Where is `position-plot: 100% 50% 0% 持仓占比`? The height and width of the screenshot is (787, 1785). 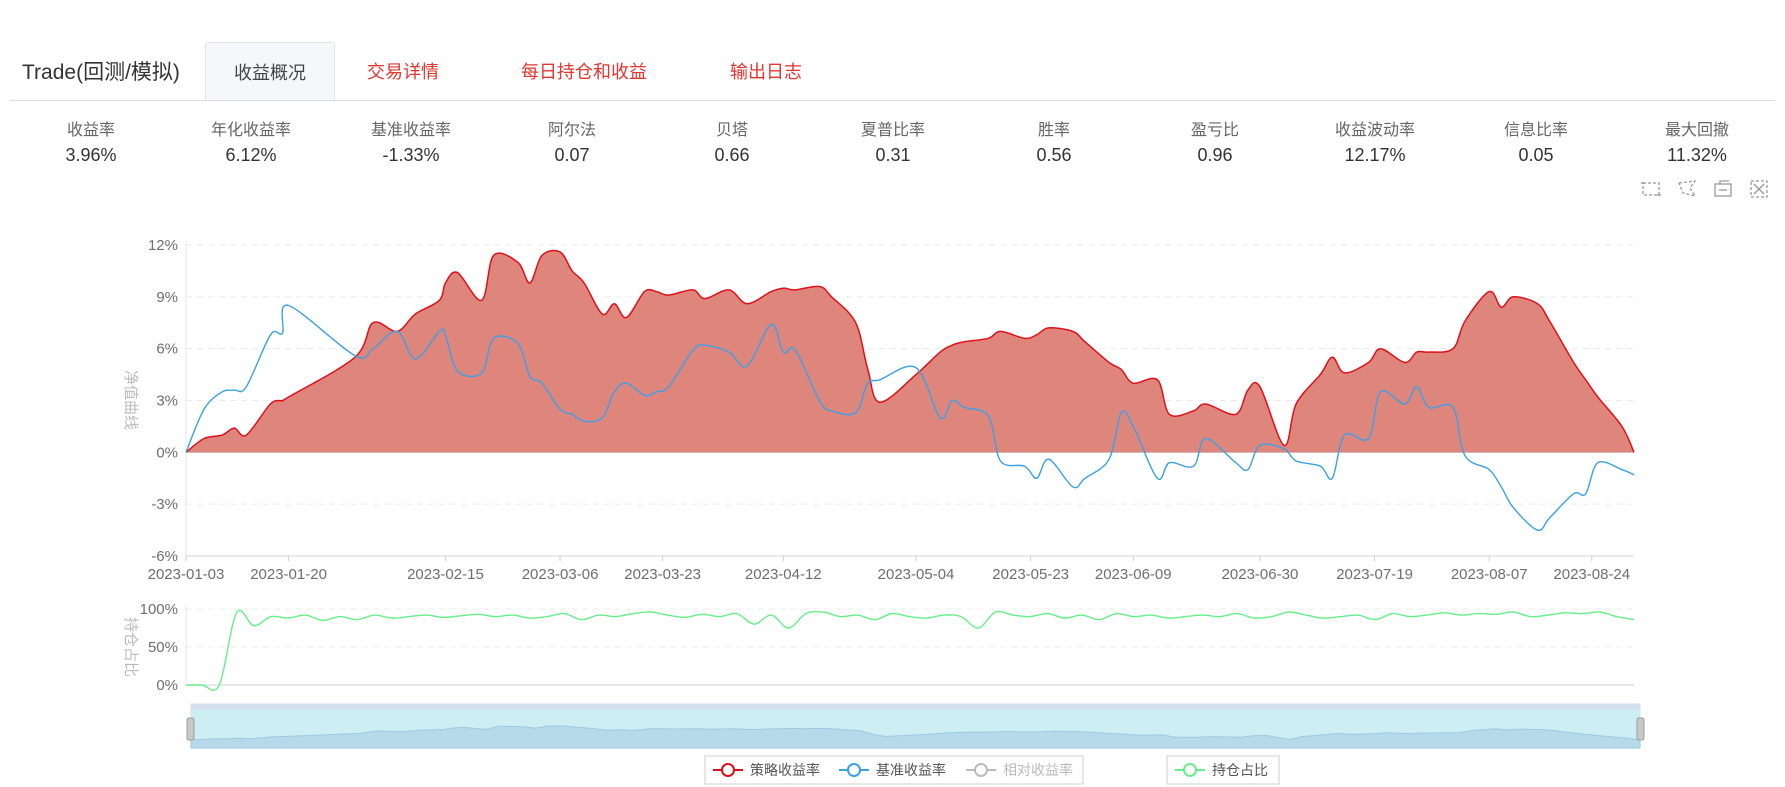
position-plot: 100% 50% 0% 持仓占比 is located at coordinates (878, 647).